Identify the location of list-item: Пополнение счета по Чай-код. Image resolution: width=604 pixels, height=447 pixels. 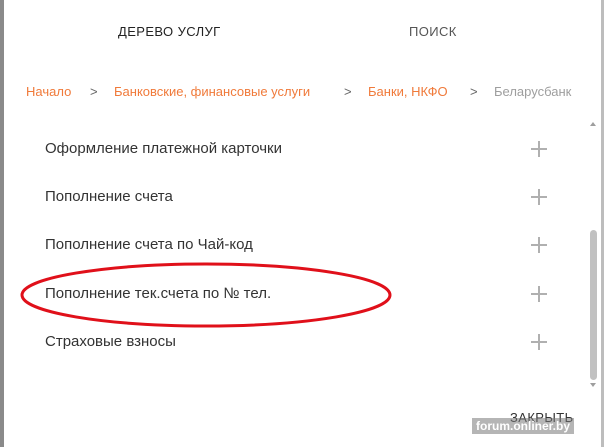
(295, 244).